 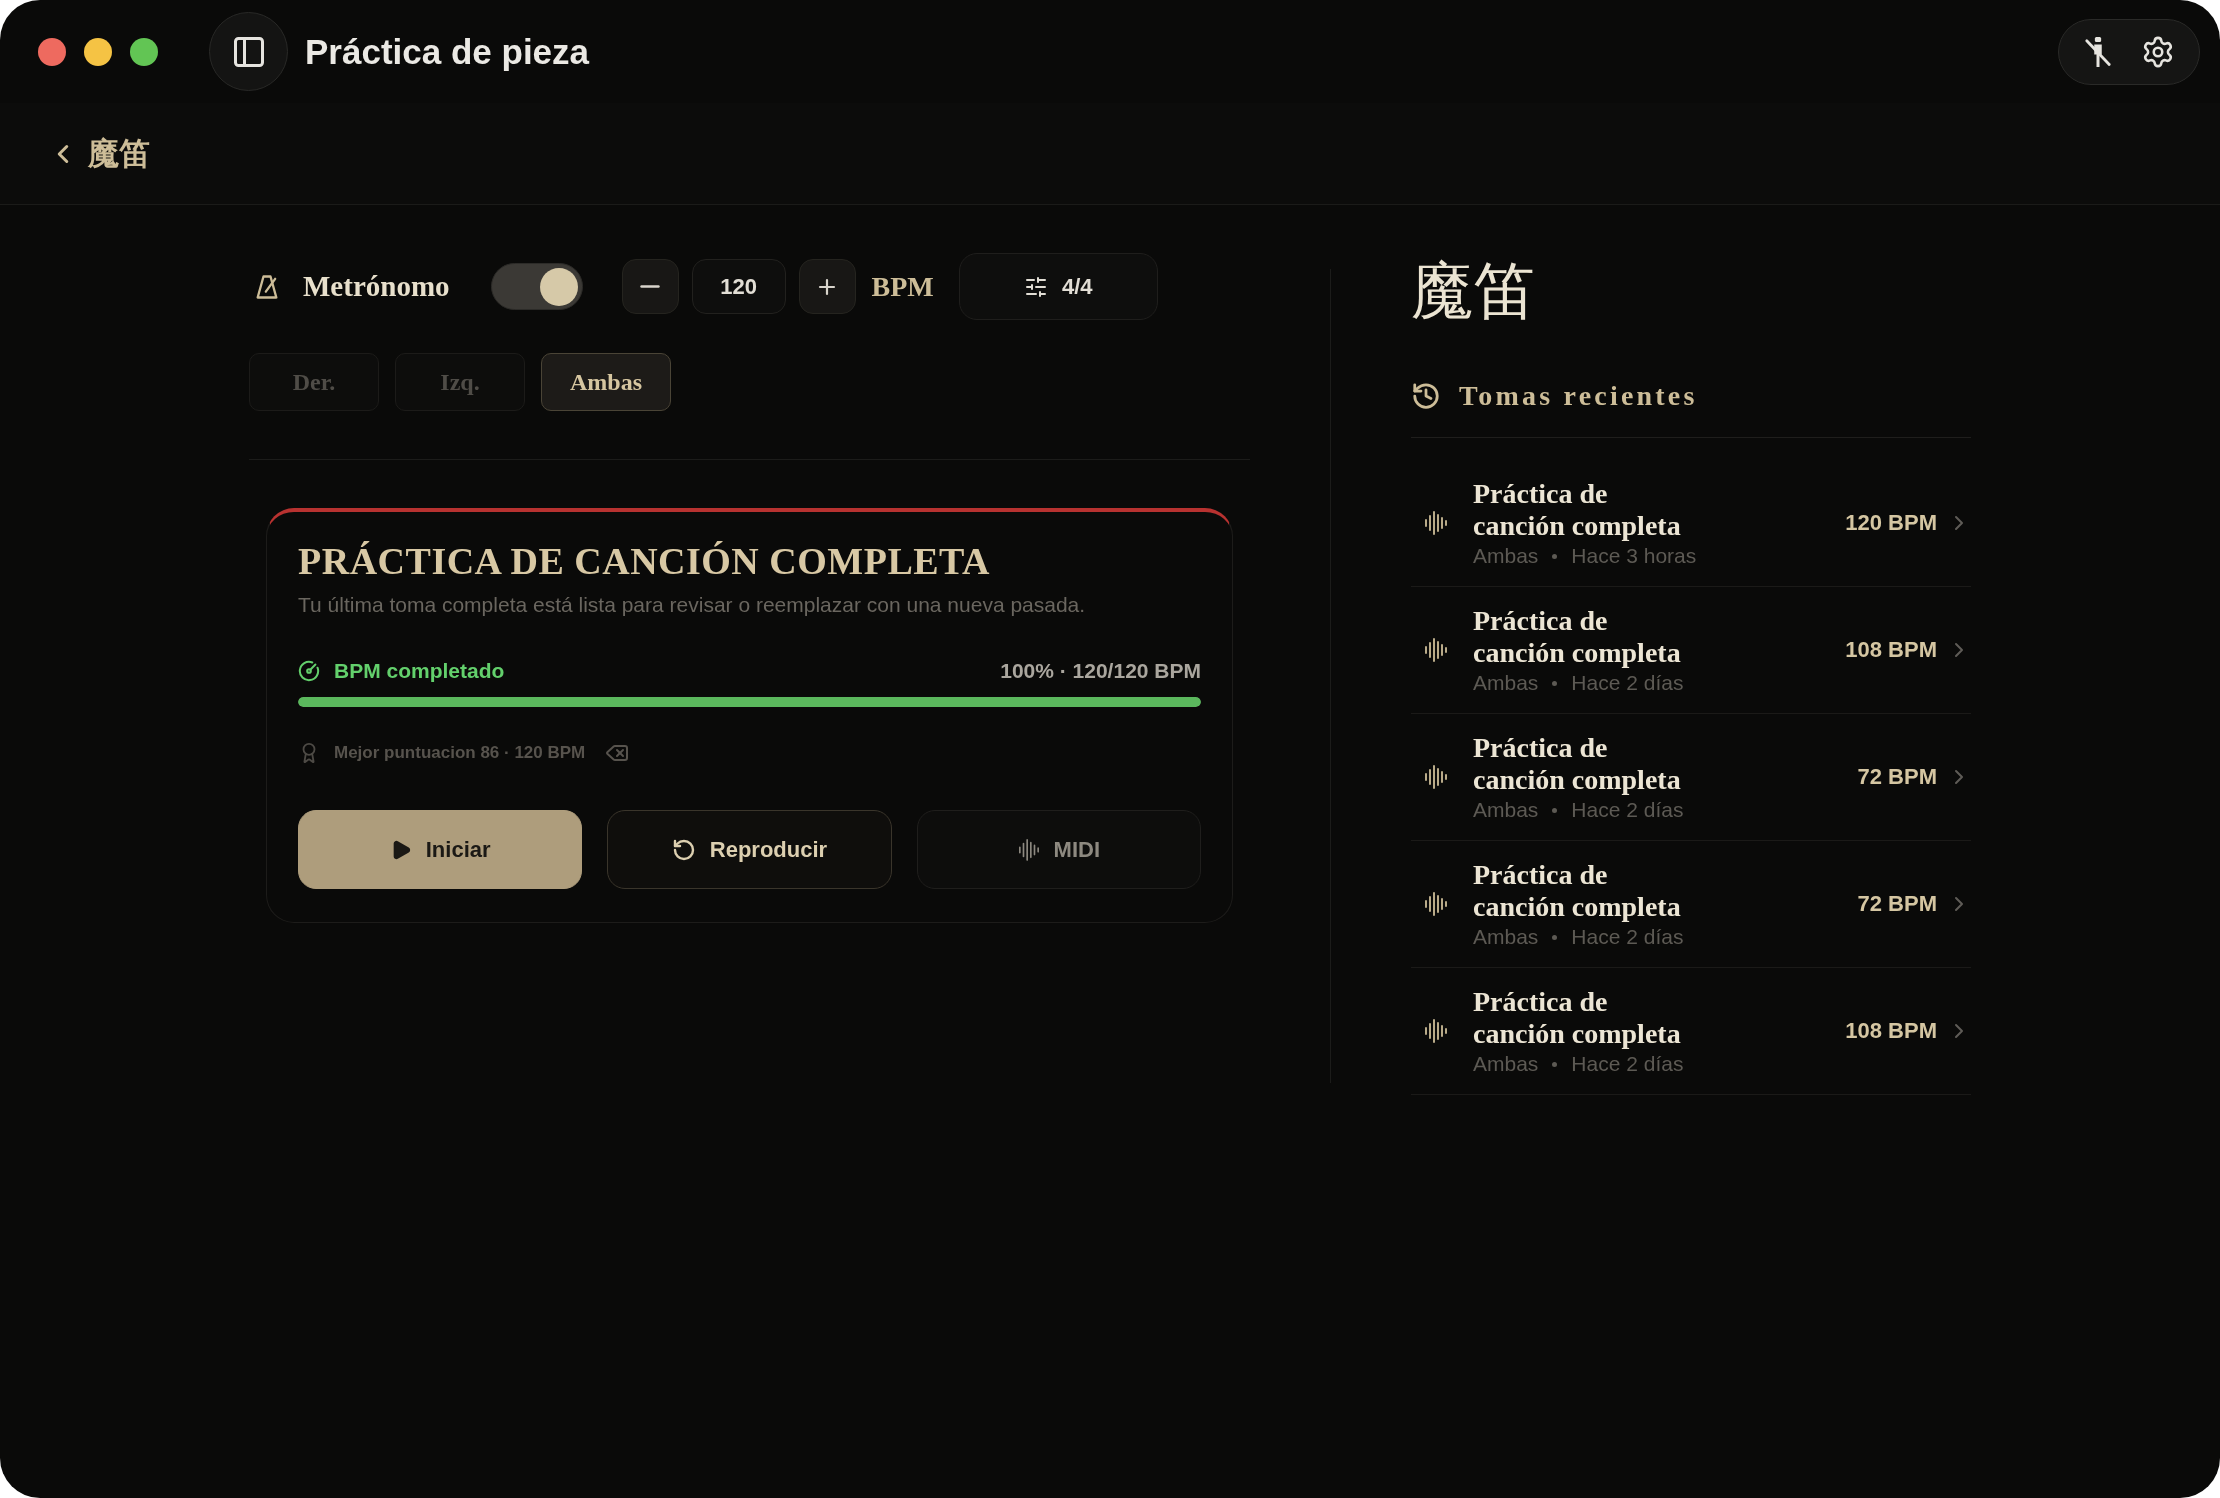 I want to click on take-time: Hace 3 horas, so click(x=1634, y=556).